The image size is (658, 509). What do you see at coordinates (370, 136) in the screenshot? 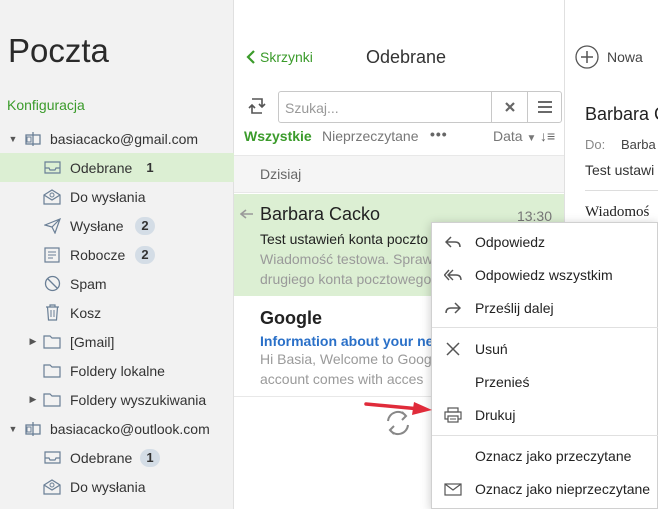
I see `filter-unread: Nieprzeczytane` at bounding box center [370, 136].